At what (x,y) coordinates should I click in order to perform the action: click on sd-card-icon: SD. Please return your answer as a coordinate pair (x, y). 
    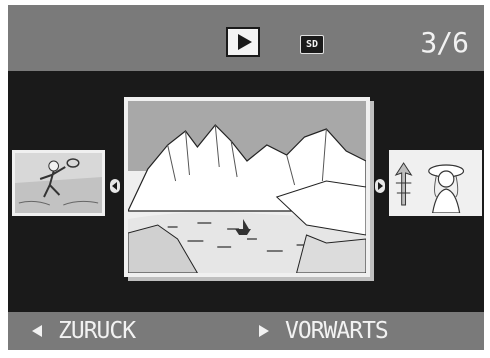
    Looking at the image, I should click on (312, 44).